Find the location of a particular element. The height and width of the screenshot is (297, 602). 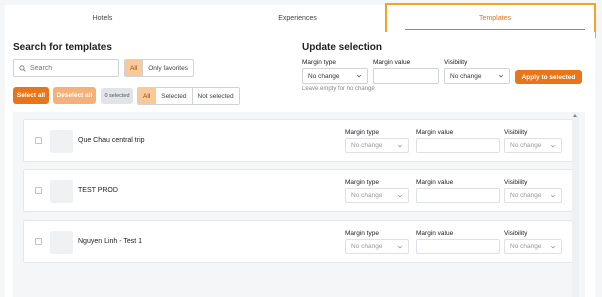

visibility-value: No change is located at coordinates (466, 76).